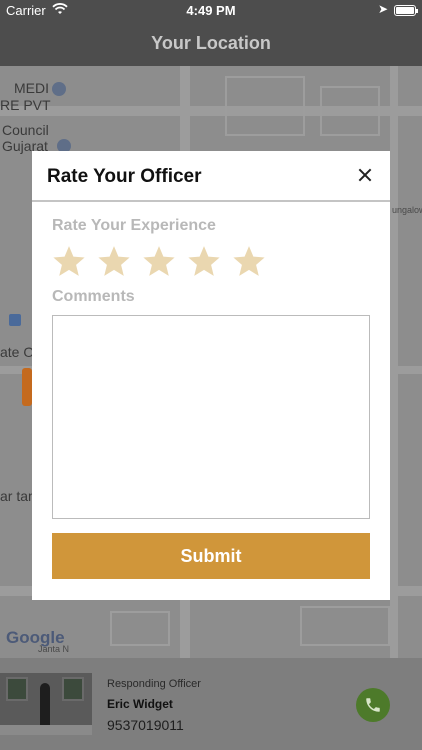 The width and height of the screenshot is (422, 750). I want to click on navigation-bar: Your Location, so click(211, 44).